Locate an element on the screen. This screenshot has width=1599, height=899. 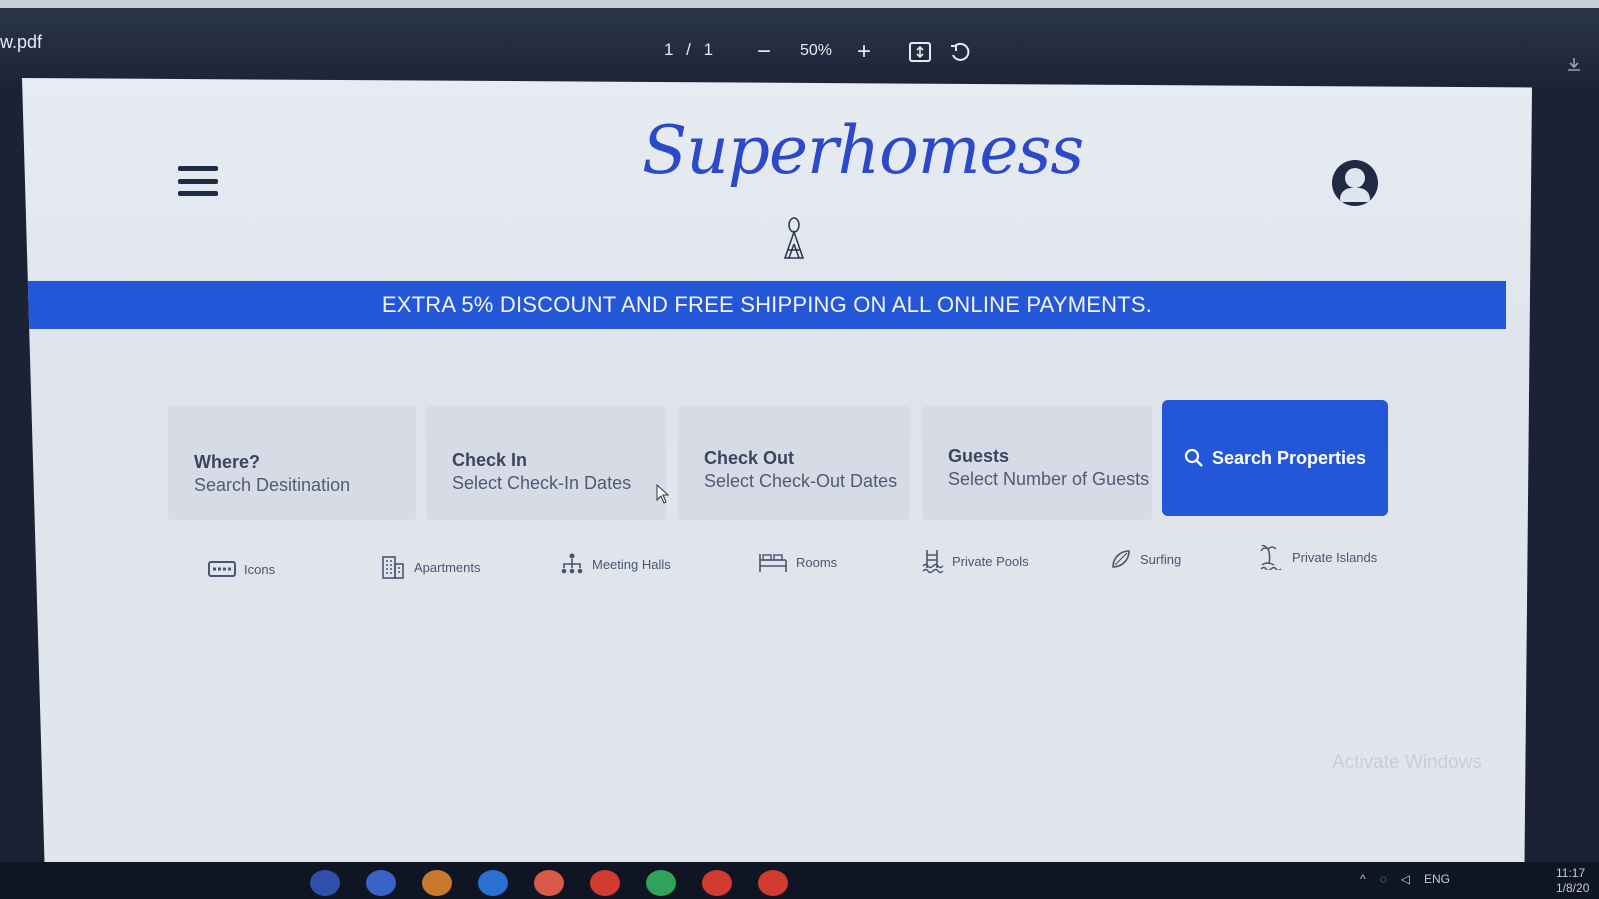
category-surfing: Surfing is located at coordinates (1145, 559).